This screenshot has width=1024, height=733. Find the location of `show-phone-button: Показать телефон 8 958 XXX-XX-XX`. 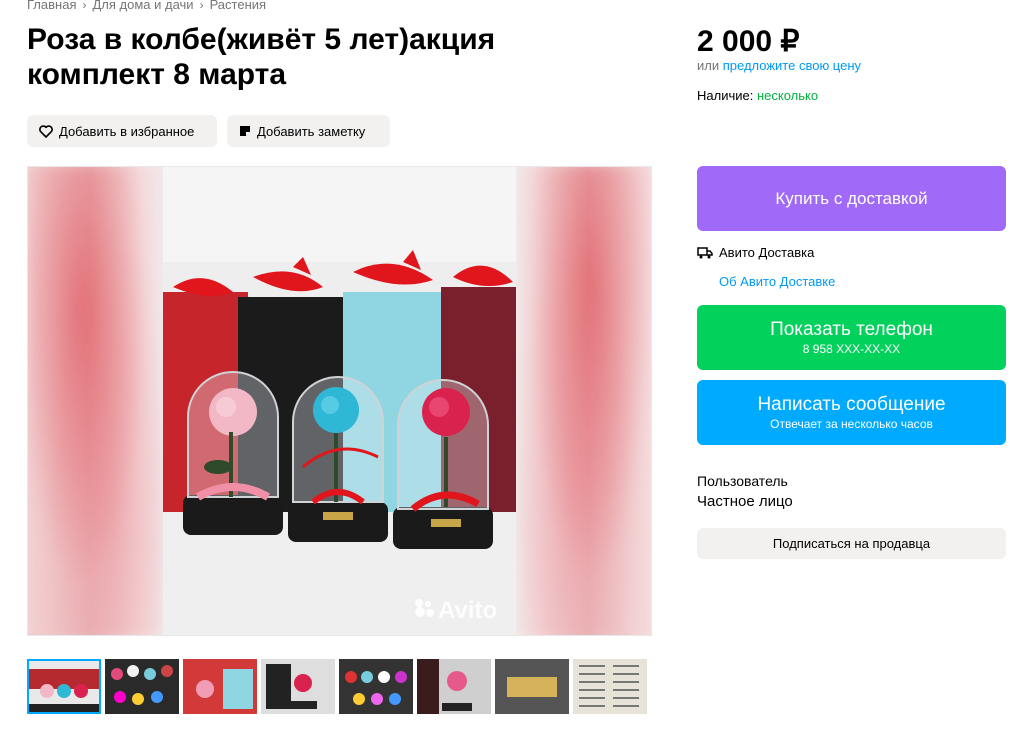

show-phone-button: Показать телефон 8 958 XXX-XX-XX is located at coordinates (851, 337).